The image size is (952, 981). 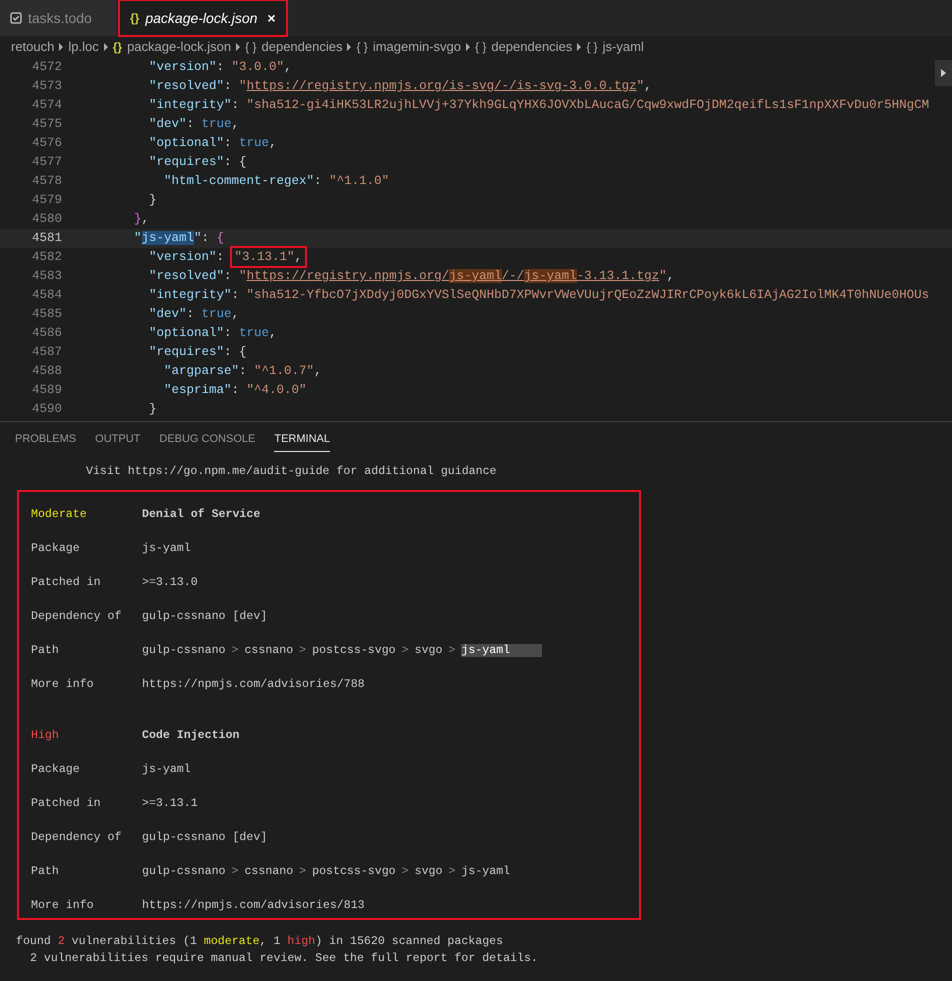 I want to click on line-number: 4577, so click(x=46, y=162).